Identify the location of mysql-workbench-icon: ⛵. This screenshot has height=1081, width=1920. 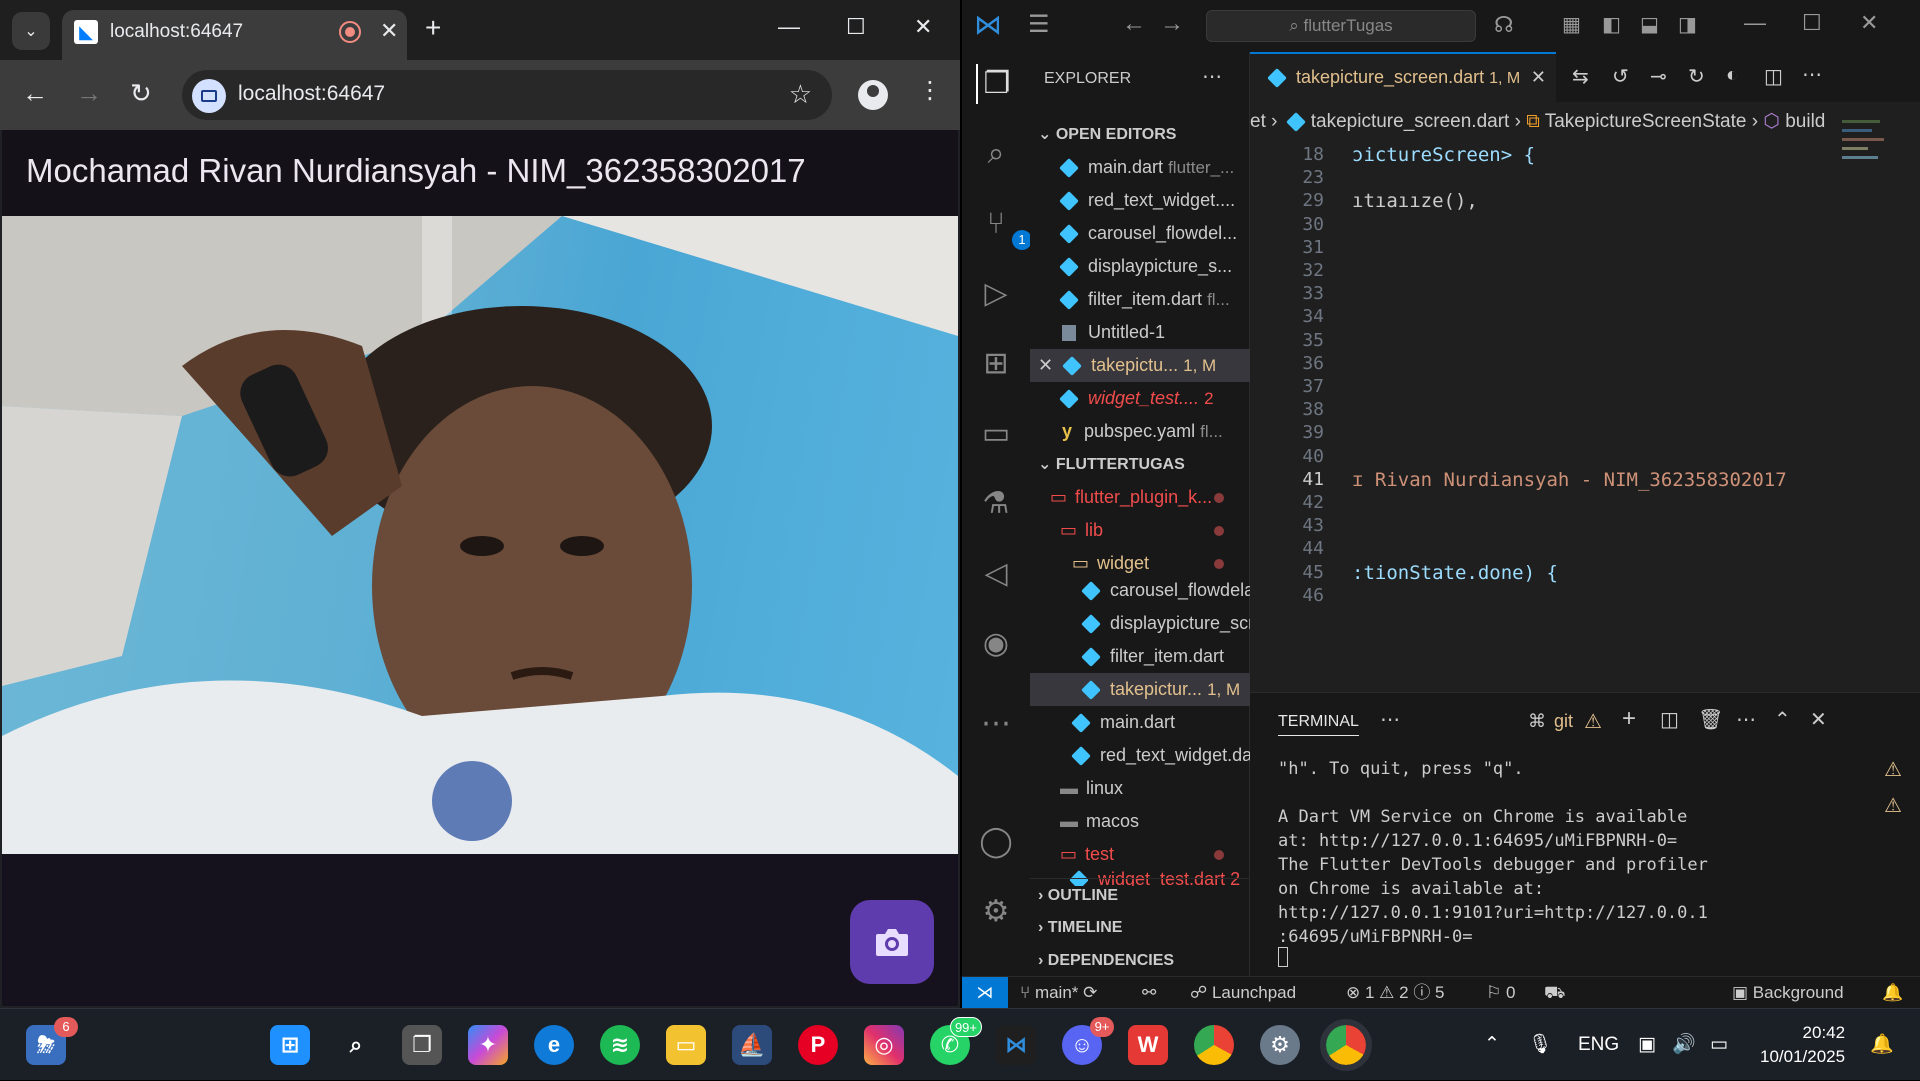
(752, 1045).